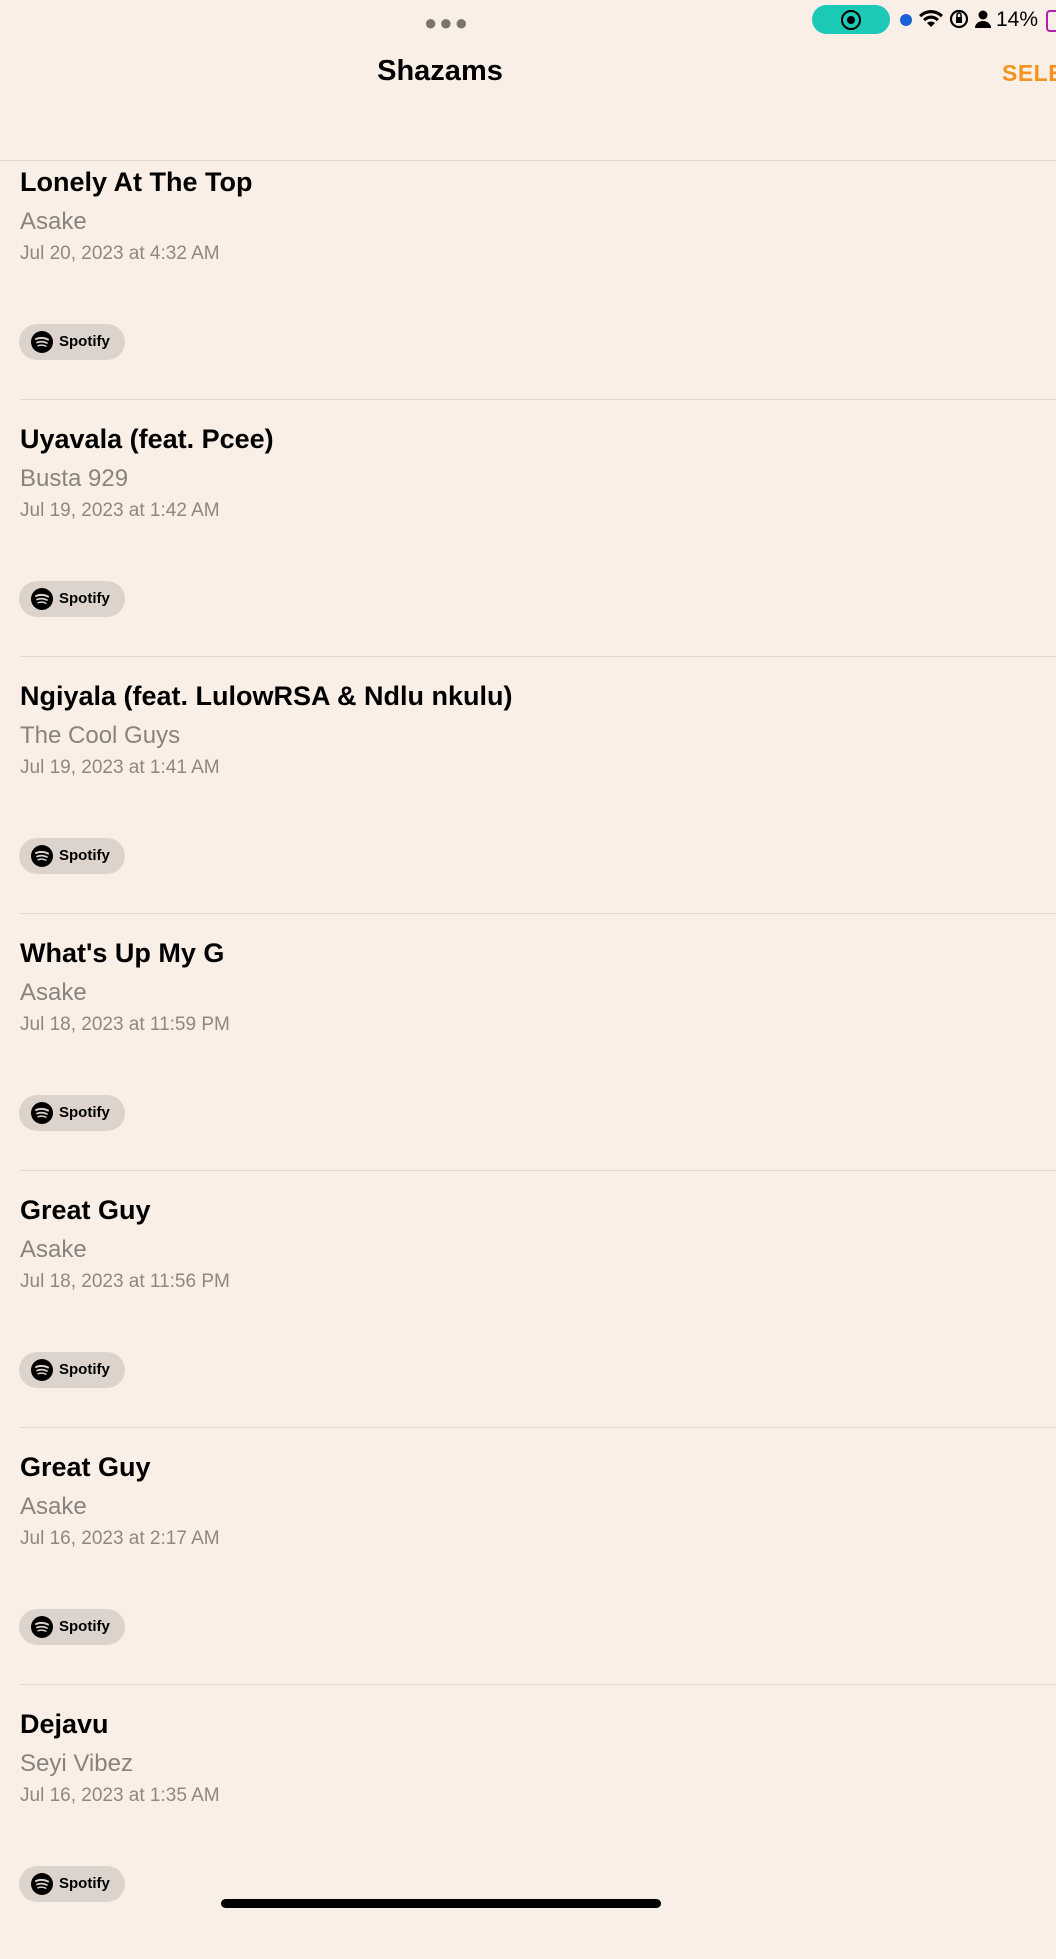 This screenshot has width=1056, height=1959. I want to click on select-button: SELE, so click(1029, 73).